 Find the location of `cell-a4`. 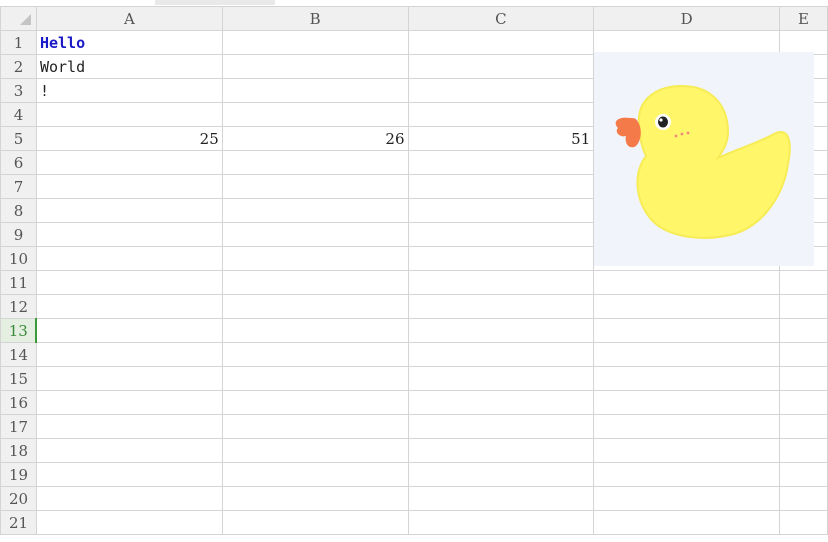

cell-a4 is located at coordinates (129, 114).